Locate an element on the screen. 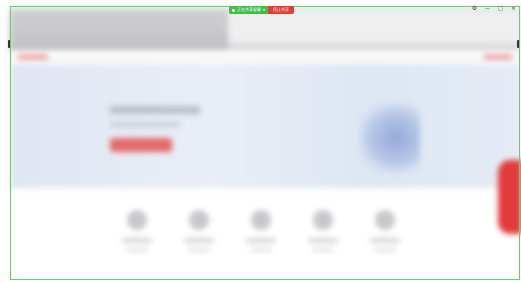 The width and height of the screenshot is (521, 282). share-status-label: 正在共享屏幕 is located at coordinates (249, 9).